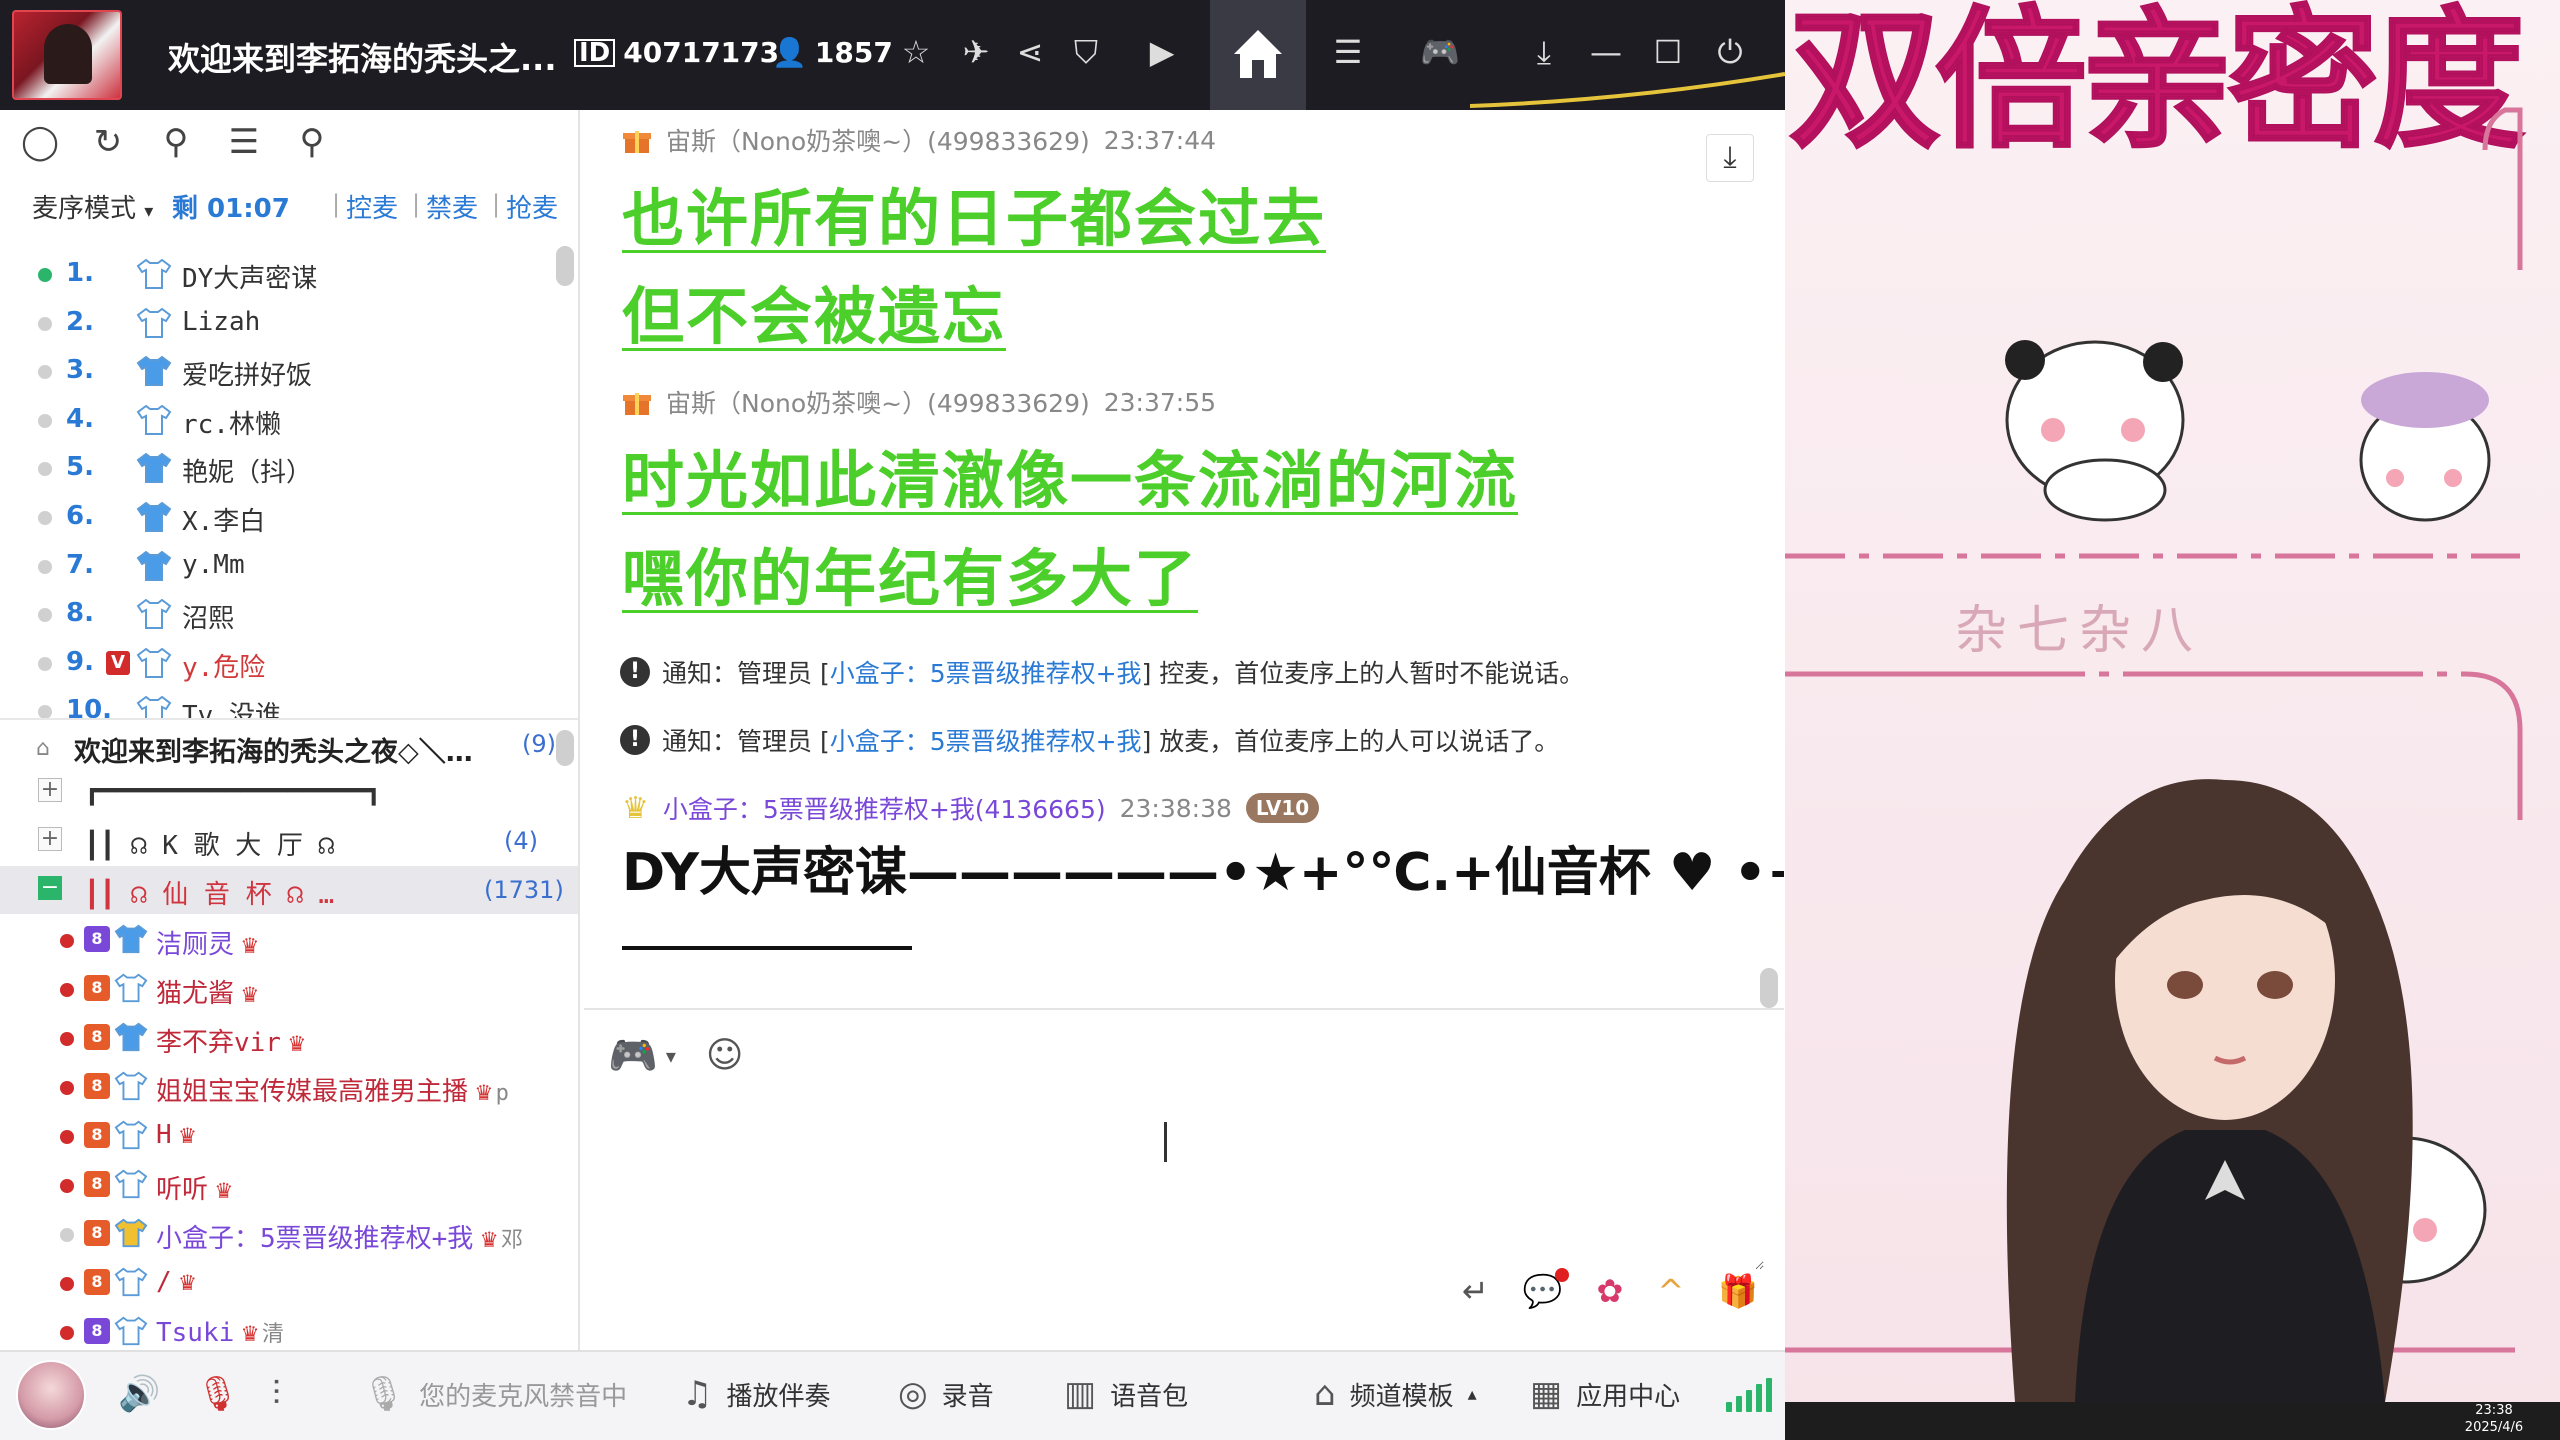  What do you see at coordinates (1395, 1394) in the screenshot?
I see `channel-template-button: ⌂ 频道模板 ▴` at bounding box center [1395, 1394].